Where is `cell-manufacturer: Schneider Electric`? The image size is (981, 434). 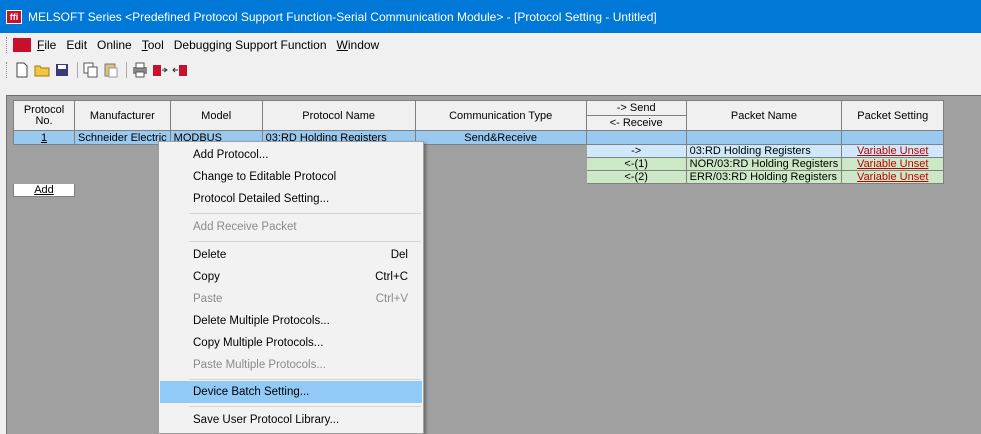 cell-manufacturer: Schneider Electric is located at coordinates (122, 137).